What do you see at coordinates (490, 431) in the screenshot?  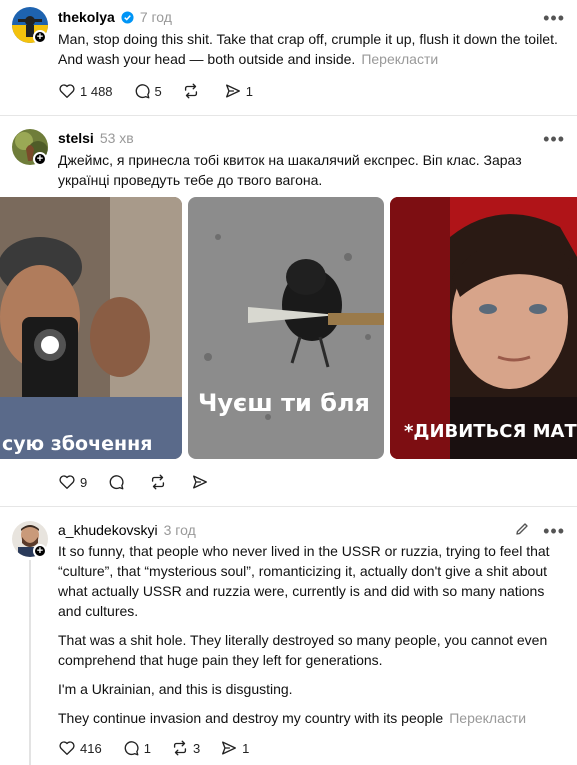 I see `media-caption: *ДИВИТЬСЯ МАТ` at bounding box center [490, 431].